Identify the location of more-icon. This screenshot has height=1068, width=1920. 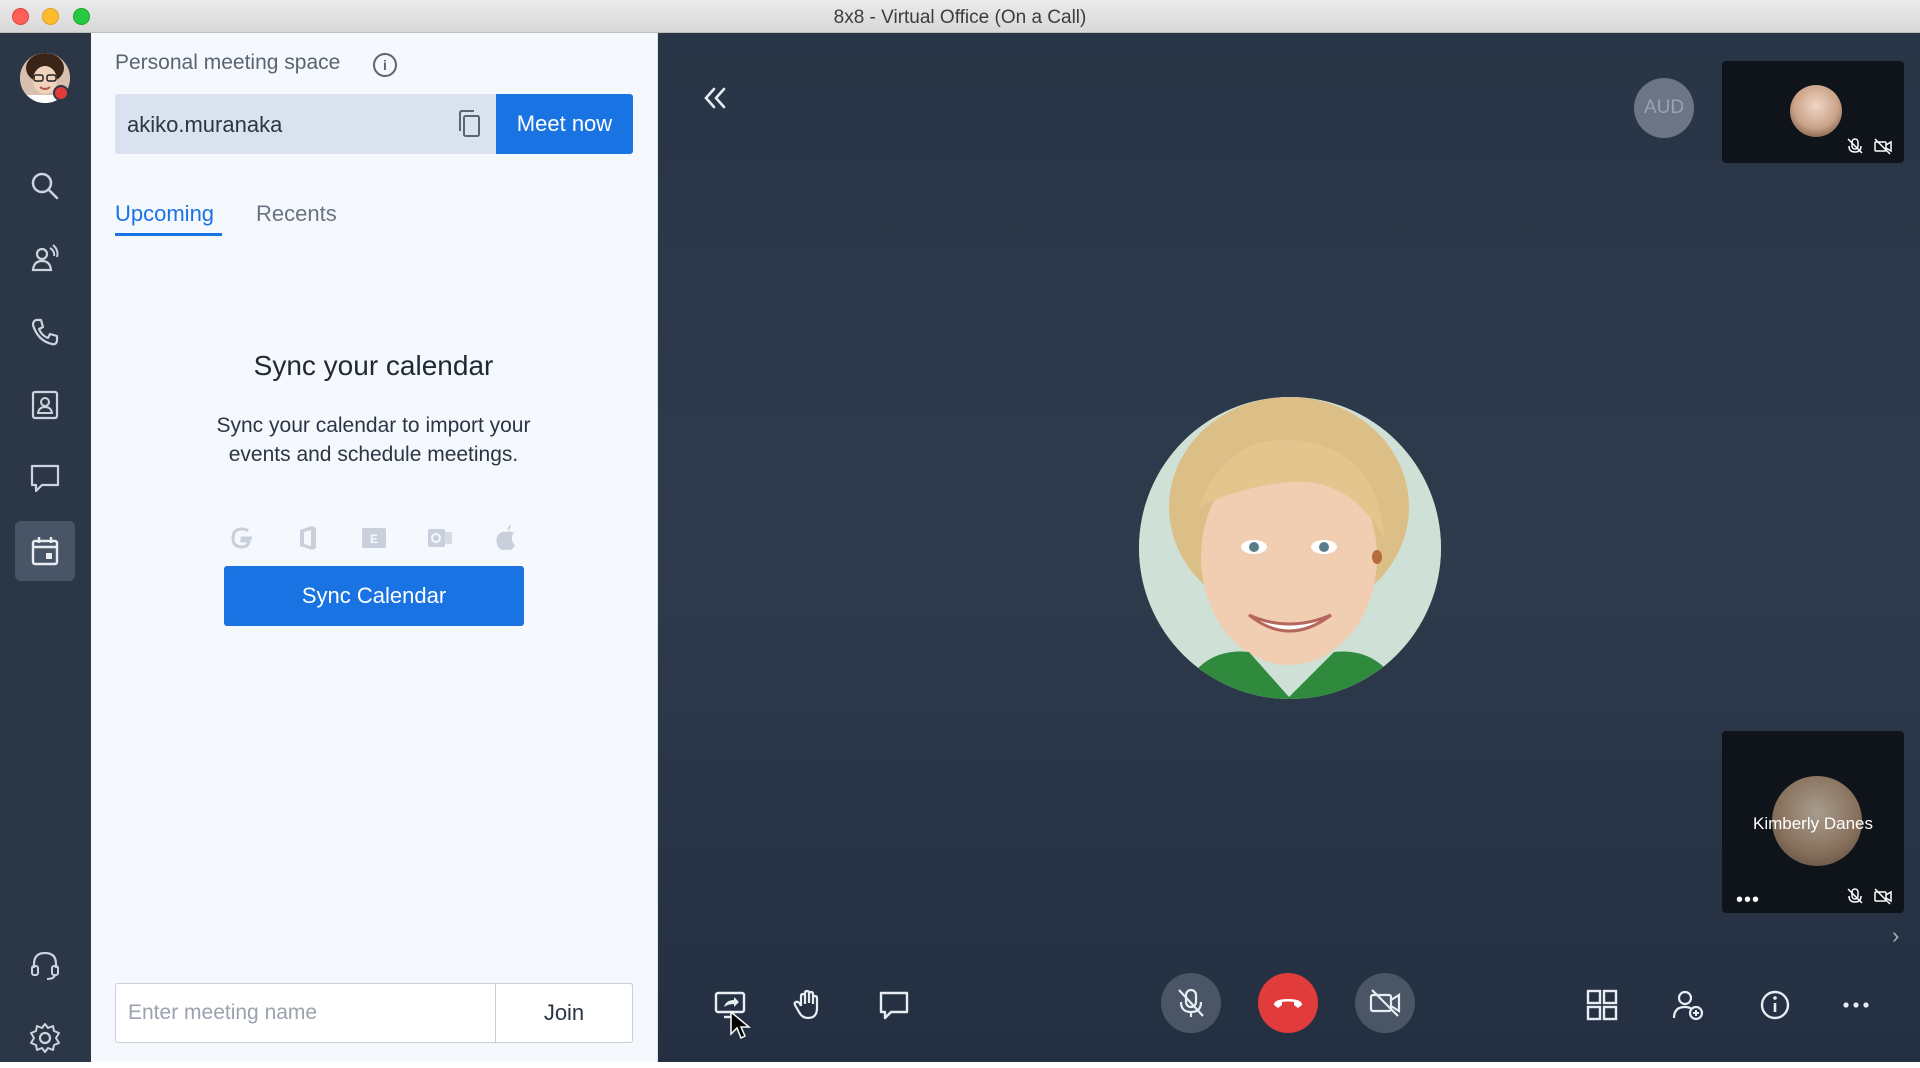
(1856, 1005).